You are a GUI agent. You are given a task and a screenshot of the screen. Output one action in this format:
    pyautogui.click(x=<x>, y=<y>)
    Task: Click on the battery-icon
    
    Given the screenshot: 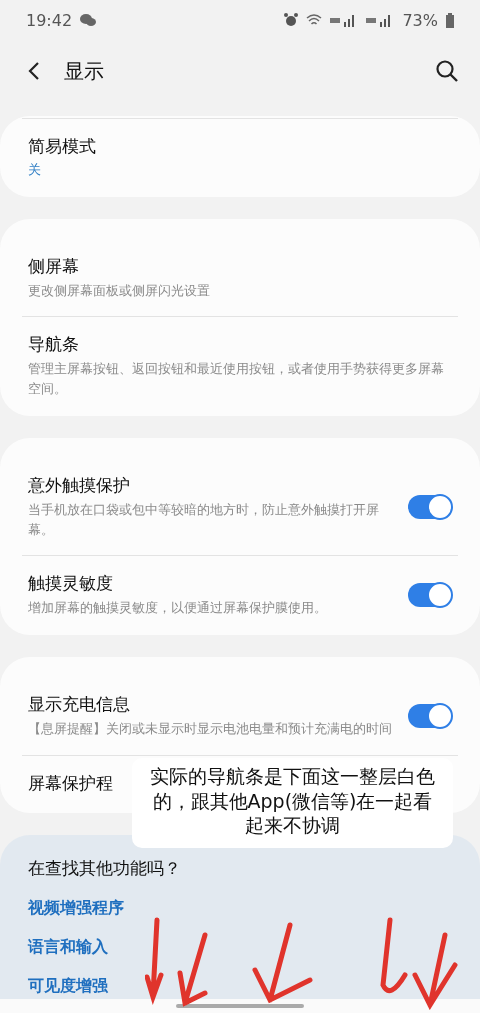 What is the action you would take?
    pyautogui.click(x=450, y=20)
    